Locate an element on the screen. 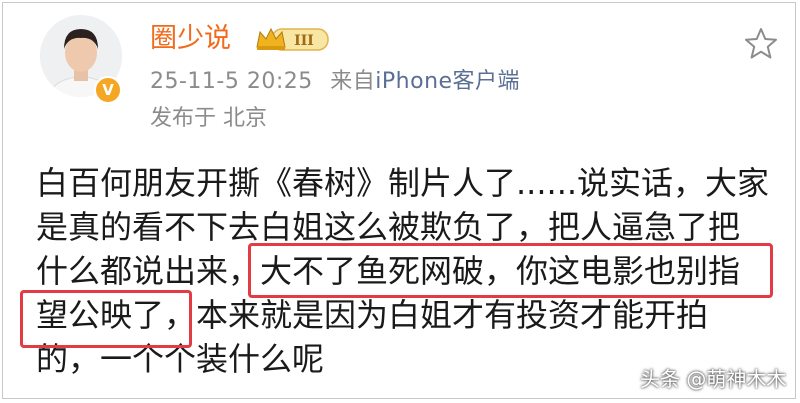 The width and height of the screenshot is (800, 403). vip-level-text: III is located at coordinates (304, 41).